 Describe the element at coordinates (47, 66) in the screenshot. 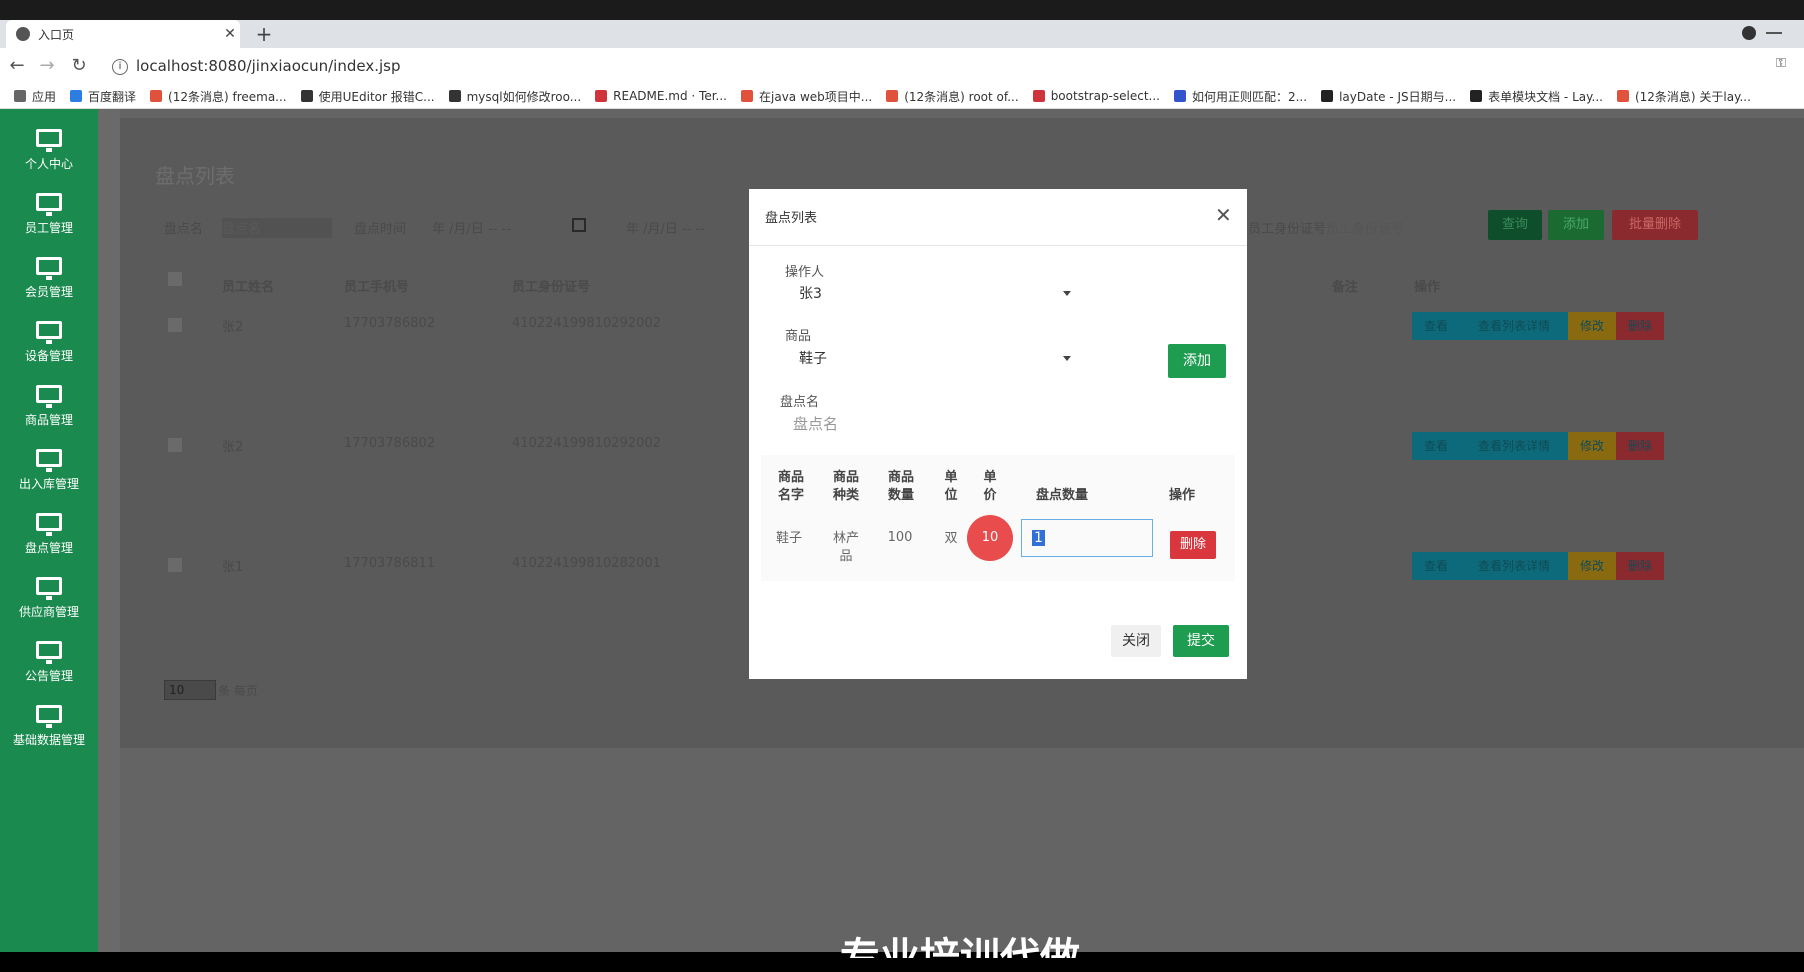

I see `forward-arrow-icon: →` at that location.